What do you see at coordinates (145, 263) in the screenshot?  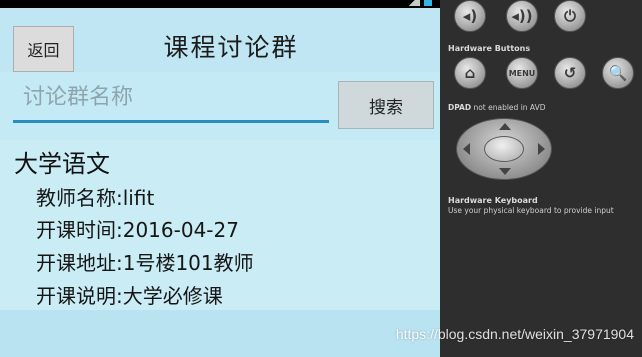 I see `course-location: 开课地址:1号楼101教师` at bounding box center [145, 263].